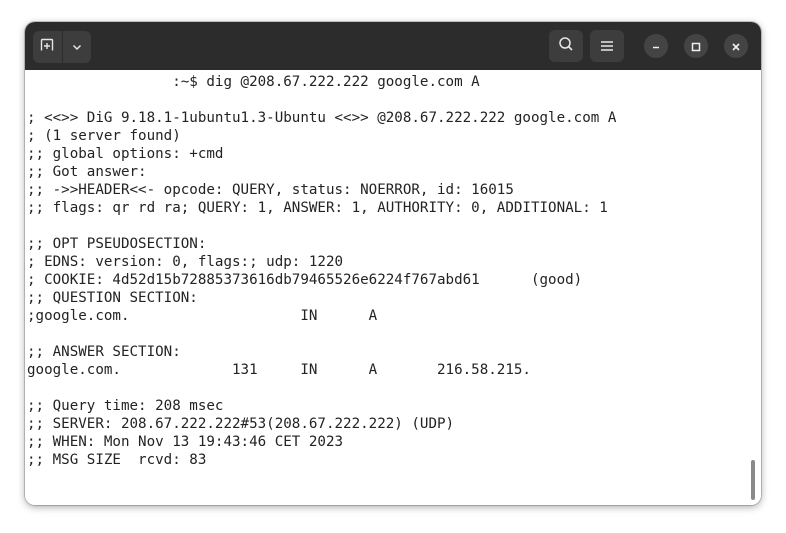  What do you see at coordinates (104, 136) in the screenshot?
I see `terminal-line: ; (1 server found)` at bounding box center [104, 136].